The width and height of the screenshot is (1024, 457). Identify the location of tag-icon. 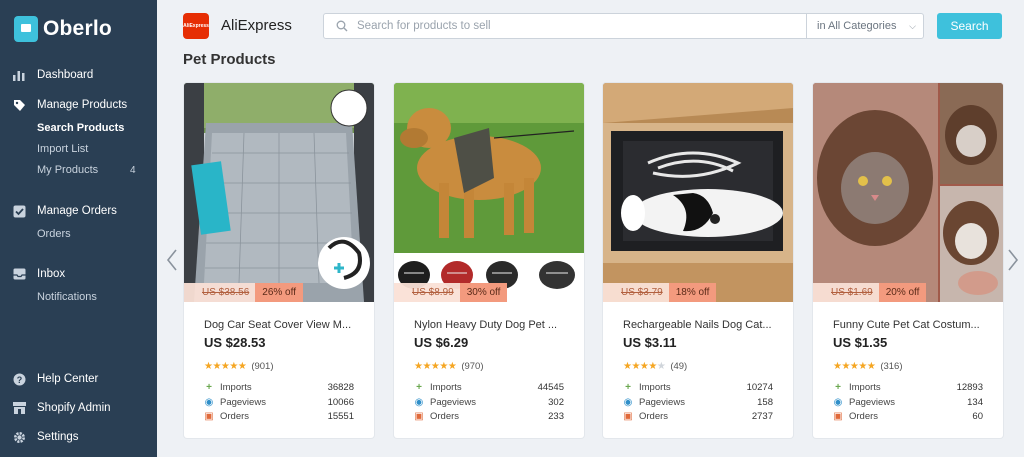
(19, 105).